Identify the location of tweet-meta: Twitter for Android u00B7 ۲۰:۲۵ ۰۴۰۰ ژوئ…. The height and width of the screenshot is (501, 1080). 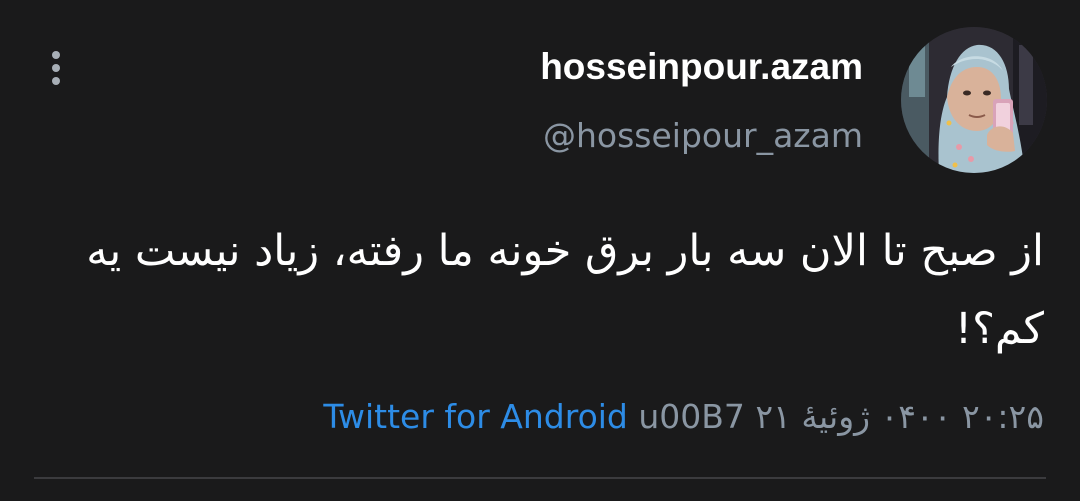
(683, 417).